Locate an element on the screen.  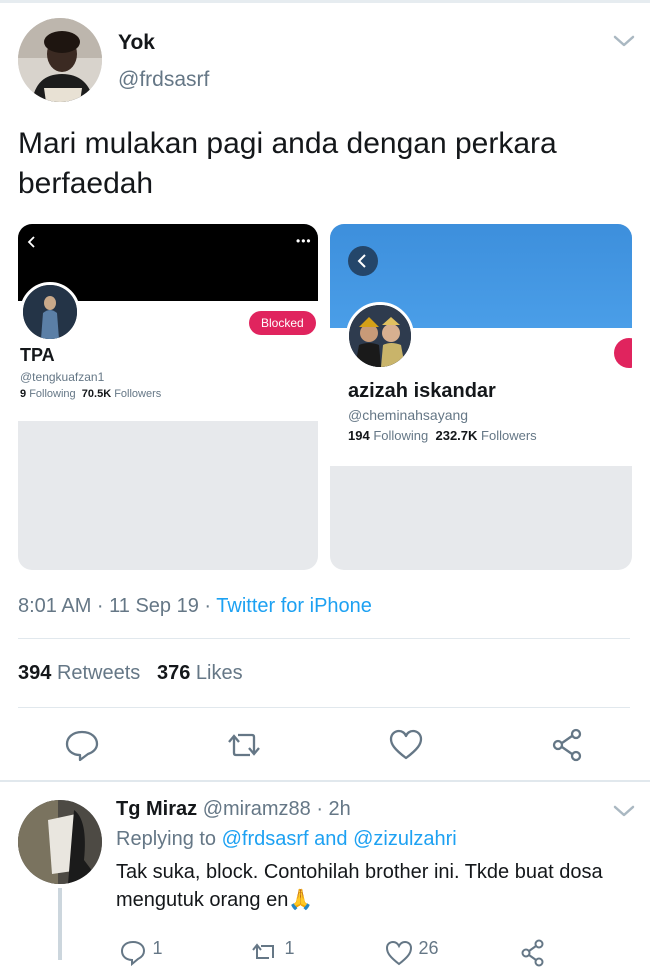
reply-author-avatar is located at coordinates (60, 842).